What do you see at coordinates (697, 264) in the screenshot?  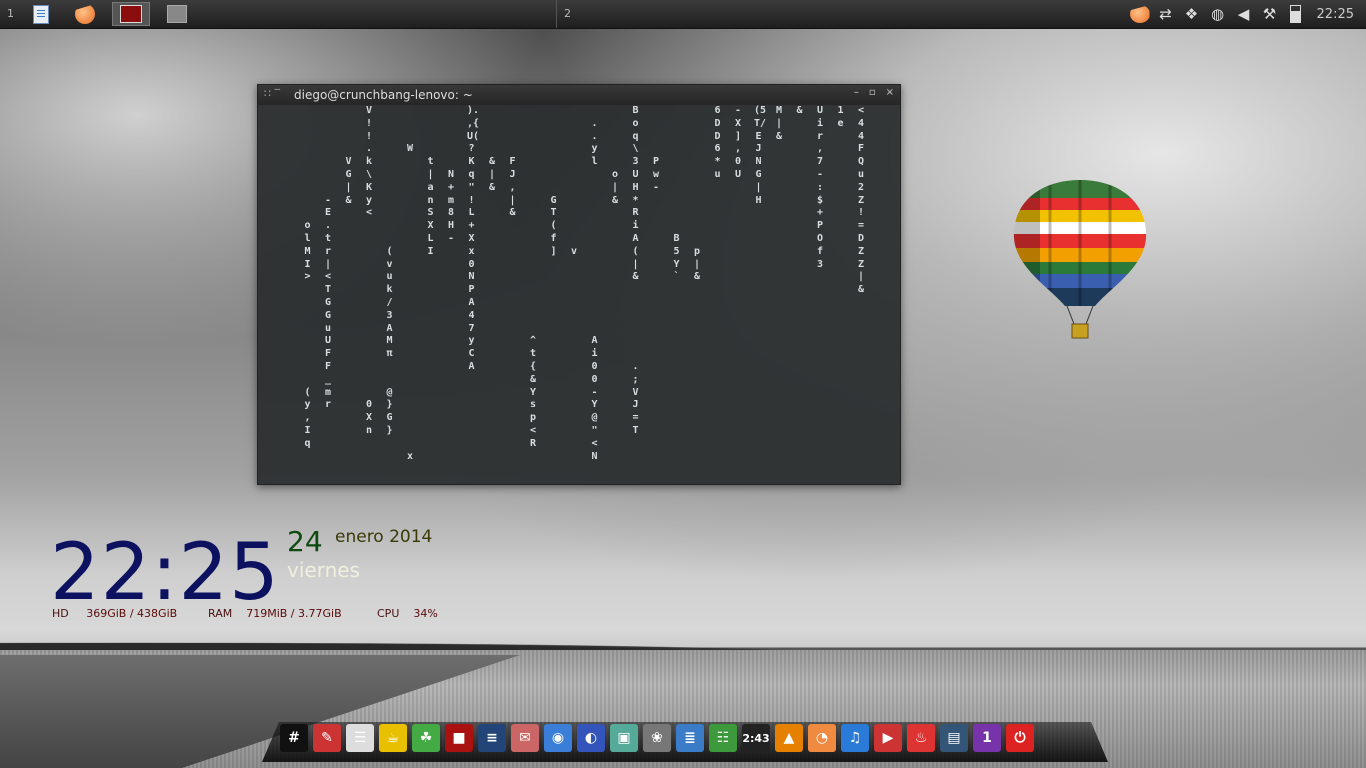 I see `matrix-column: p | &` at bounding box center [697, 264].